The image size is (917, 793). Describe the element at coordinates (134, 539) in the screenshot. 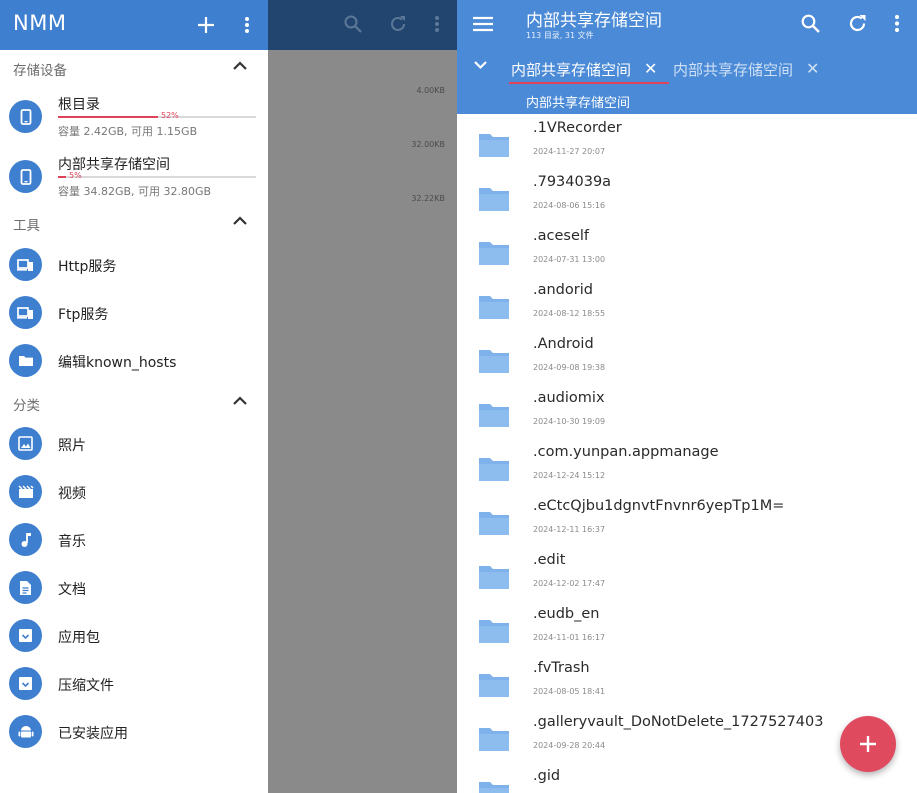

I see `category-music: 音乐` at that location.